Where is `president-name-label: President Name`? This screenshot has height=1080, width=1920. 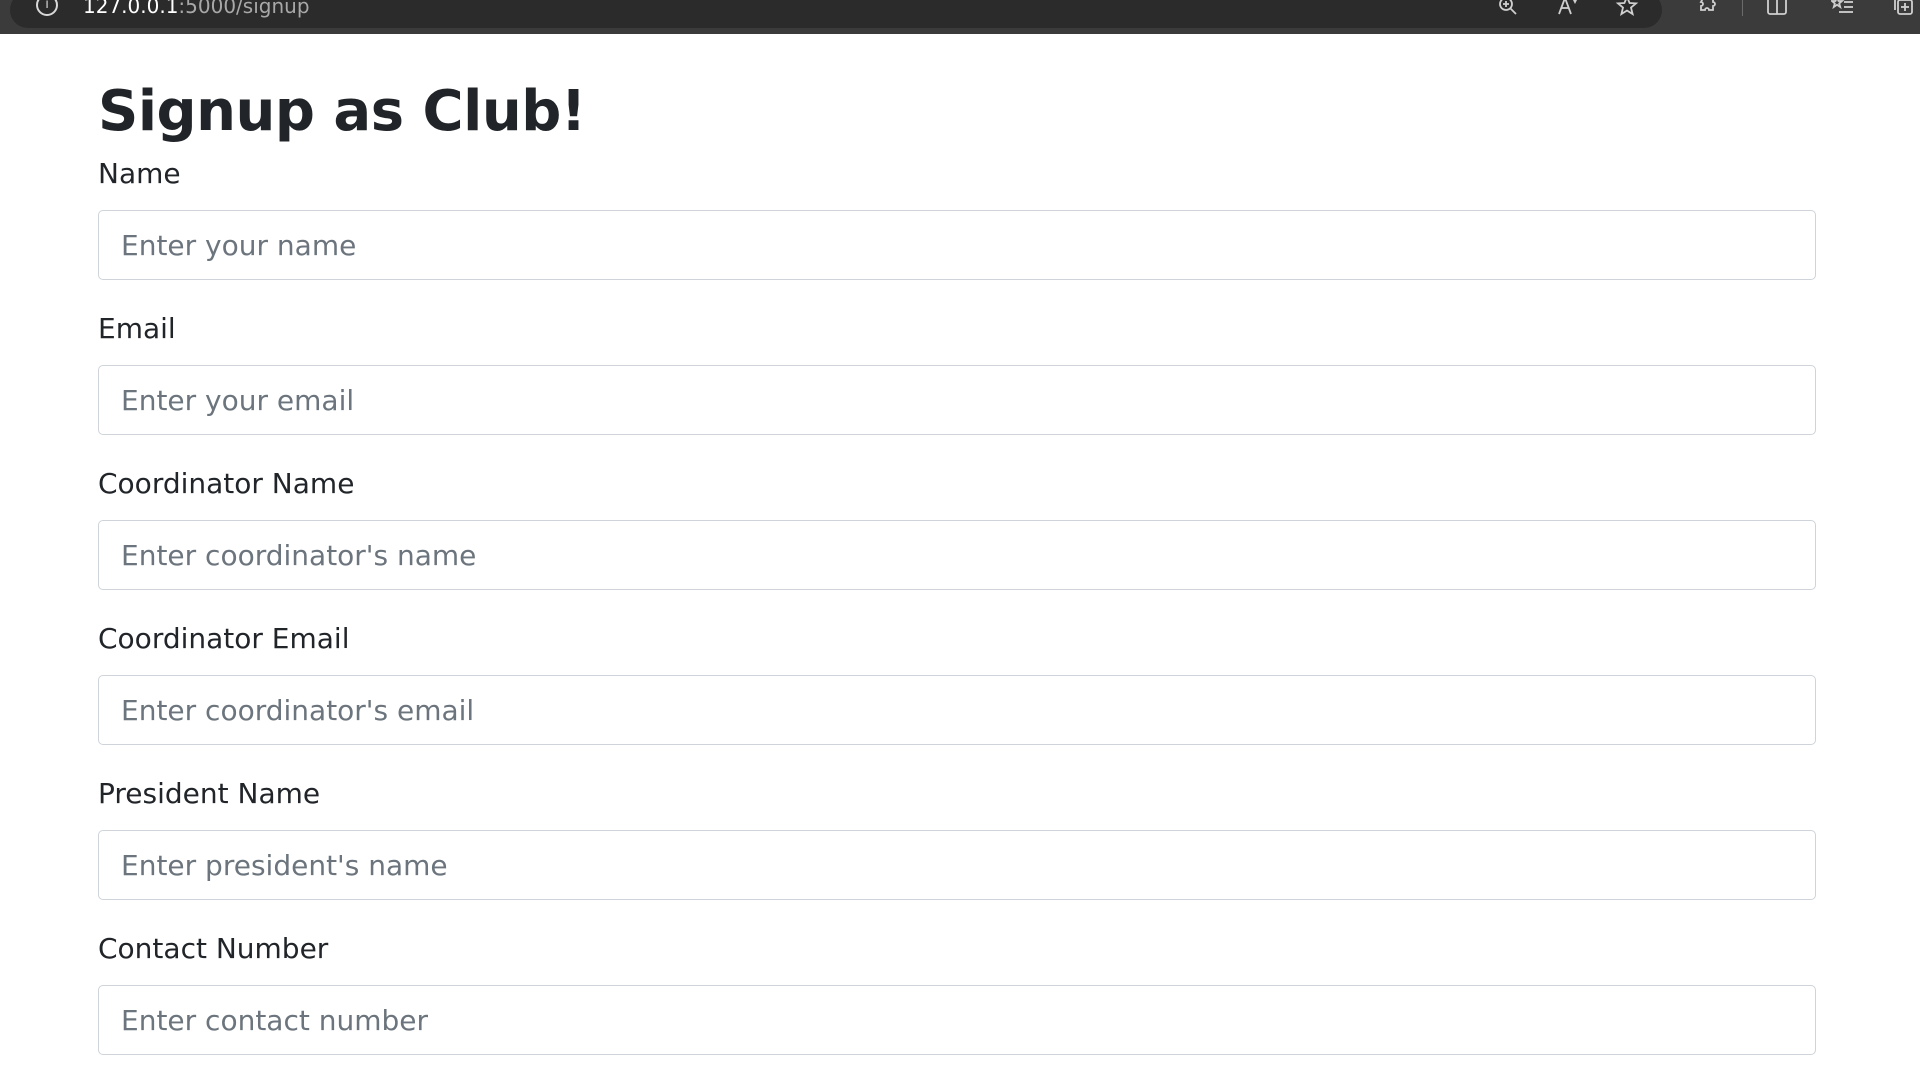 president-name-label: President Name is located at coordinates (209, 793).